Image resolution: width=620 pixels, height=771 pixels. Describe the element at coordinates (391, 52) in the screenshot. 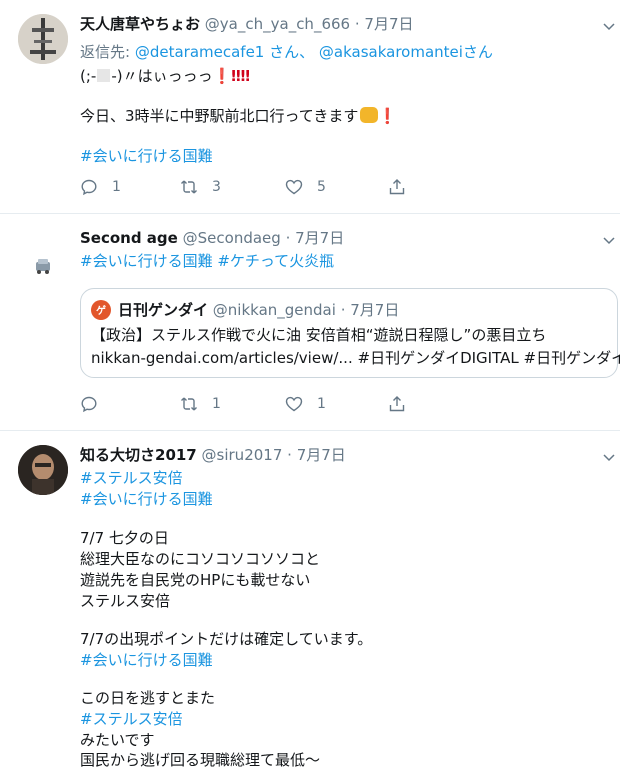

I see `reply-user-link: @akasakaromantei` at that location.